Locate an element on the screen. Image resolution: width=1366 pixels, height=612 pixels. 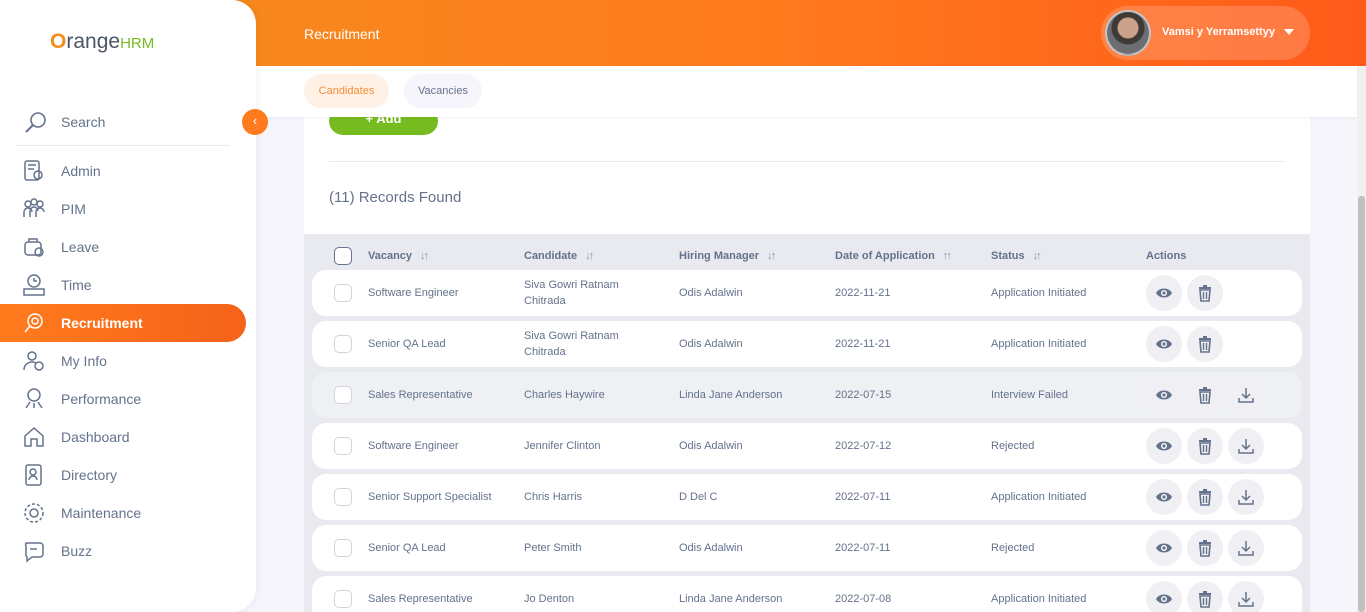
pim-icon is located at coordinates (34, 211).